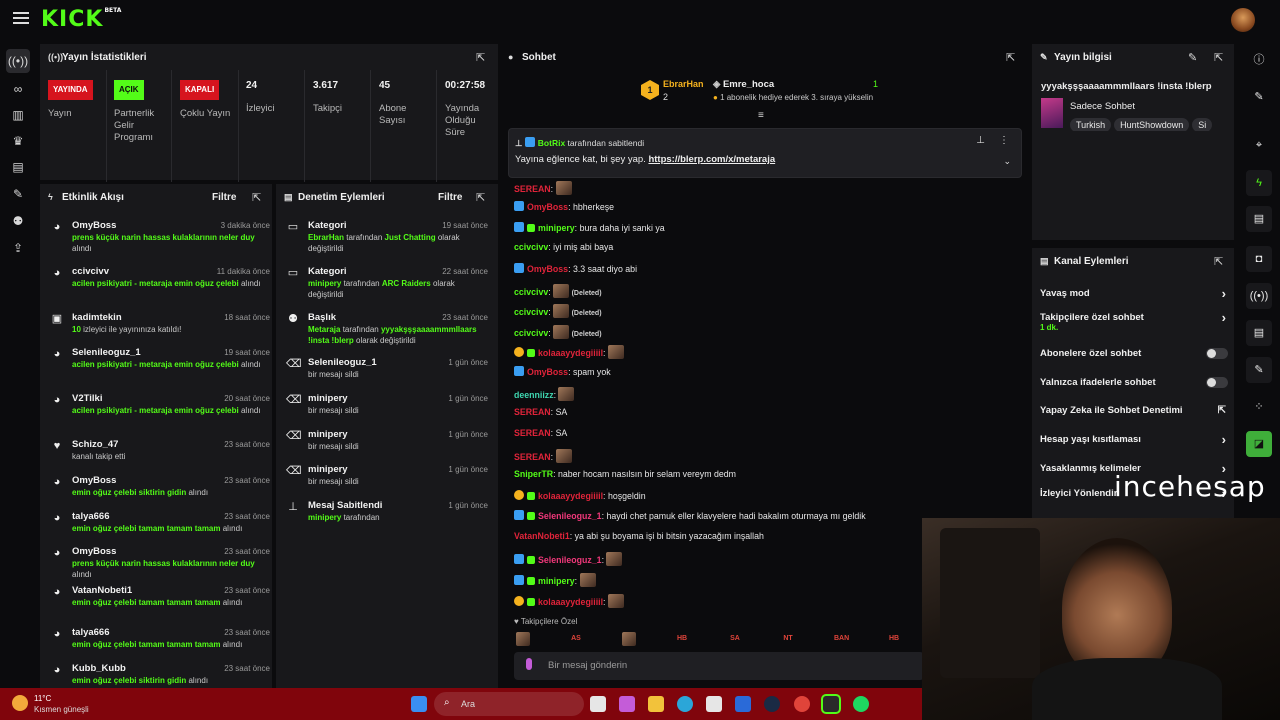 This screenshot has height=720, width=1280. I want to click on more-icon: ⋮, so click(1004, 140).